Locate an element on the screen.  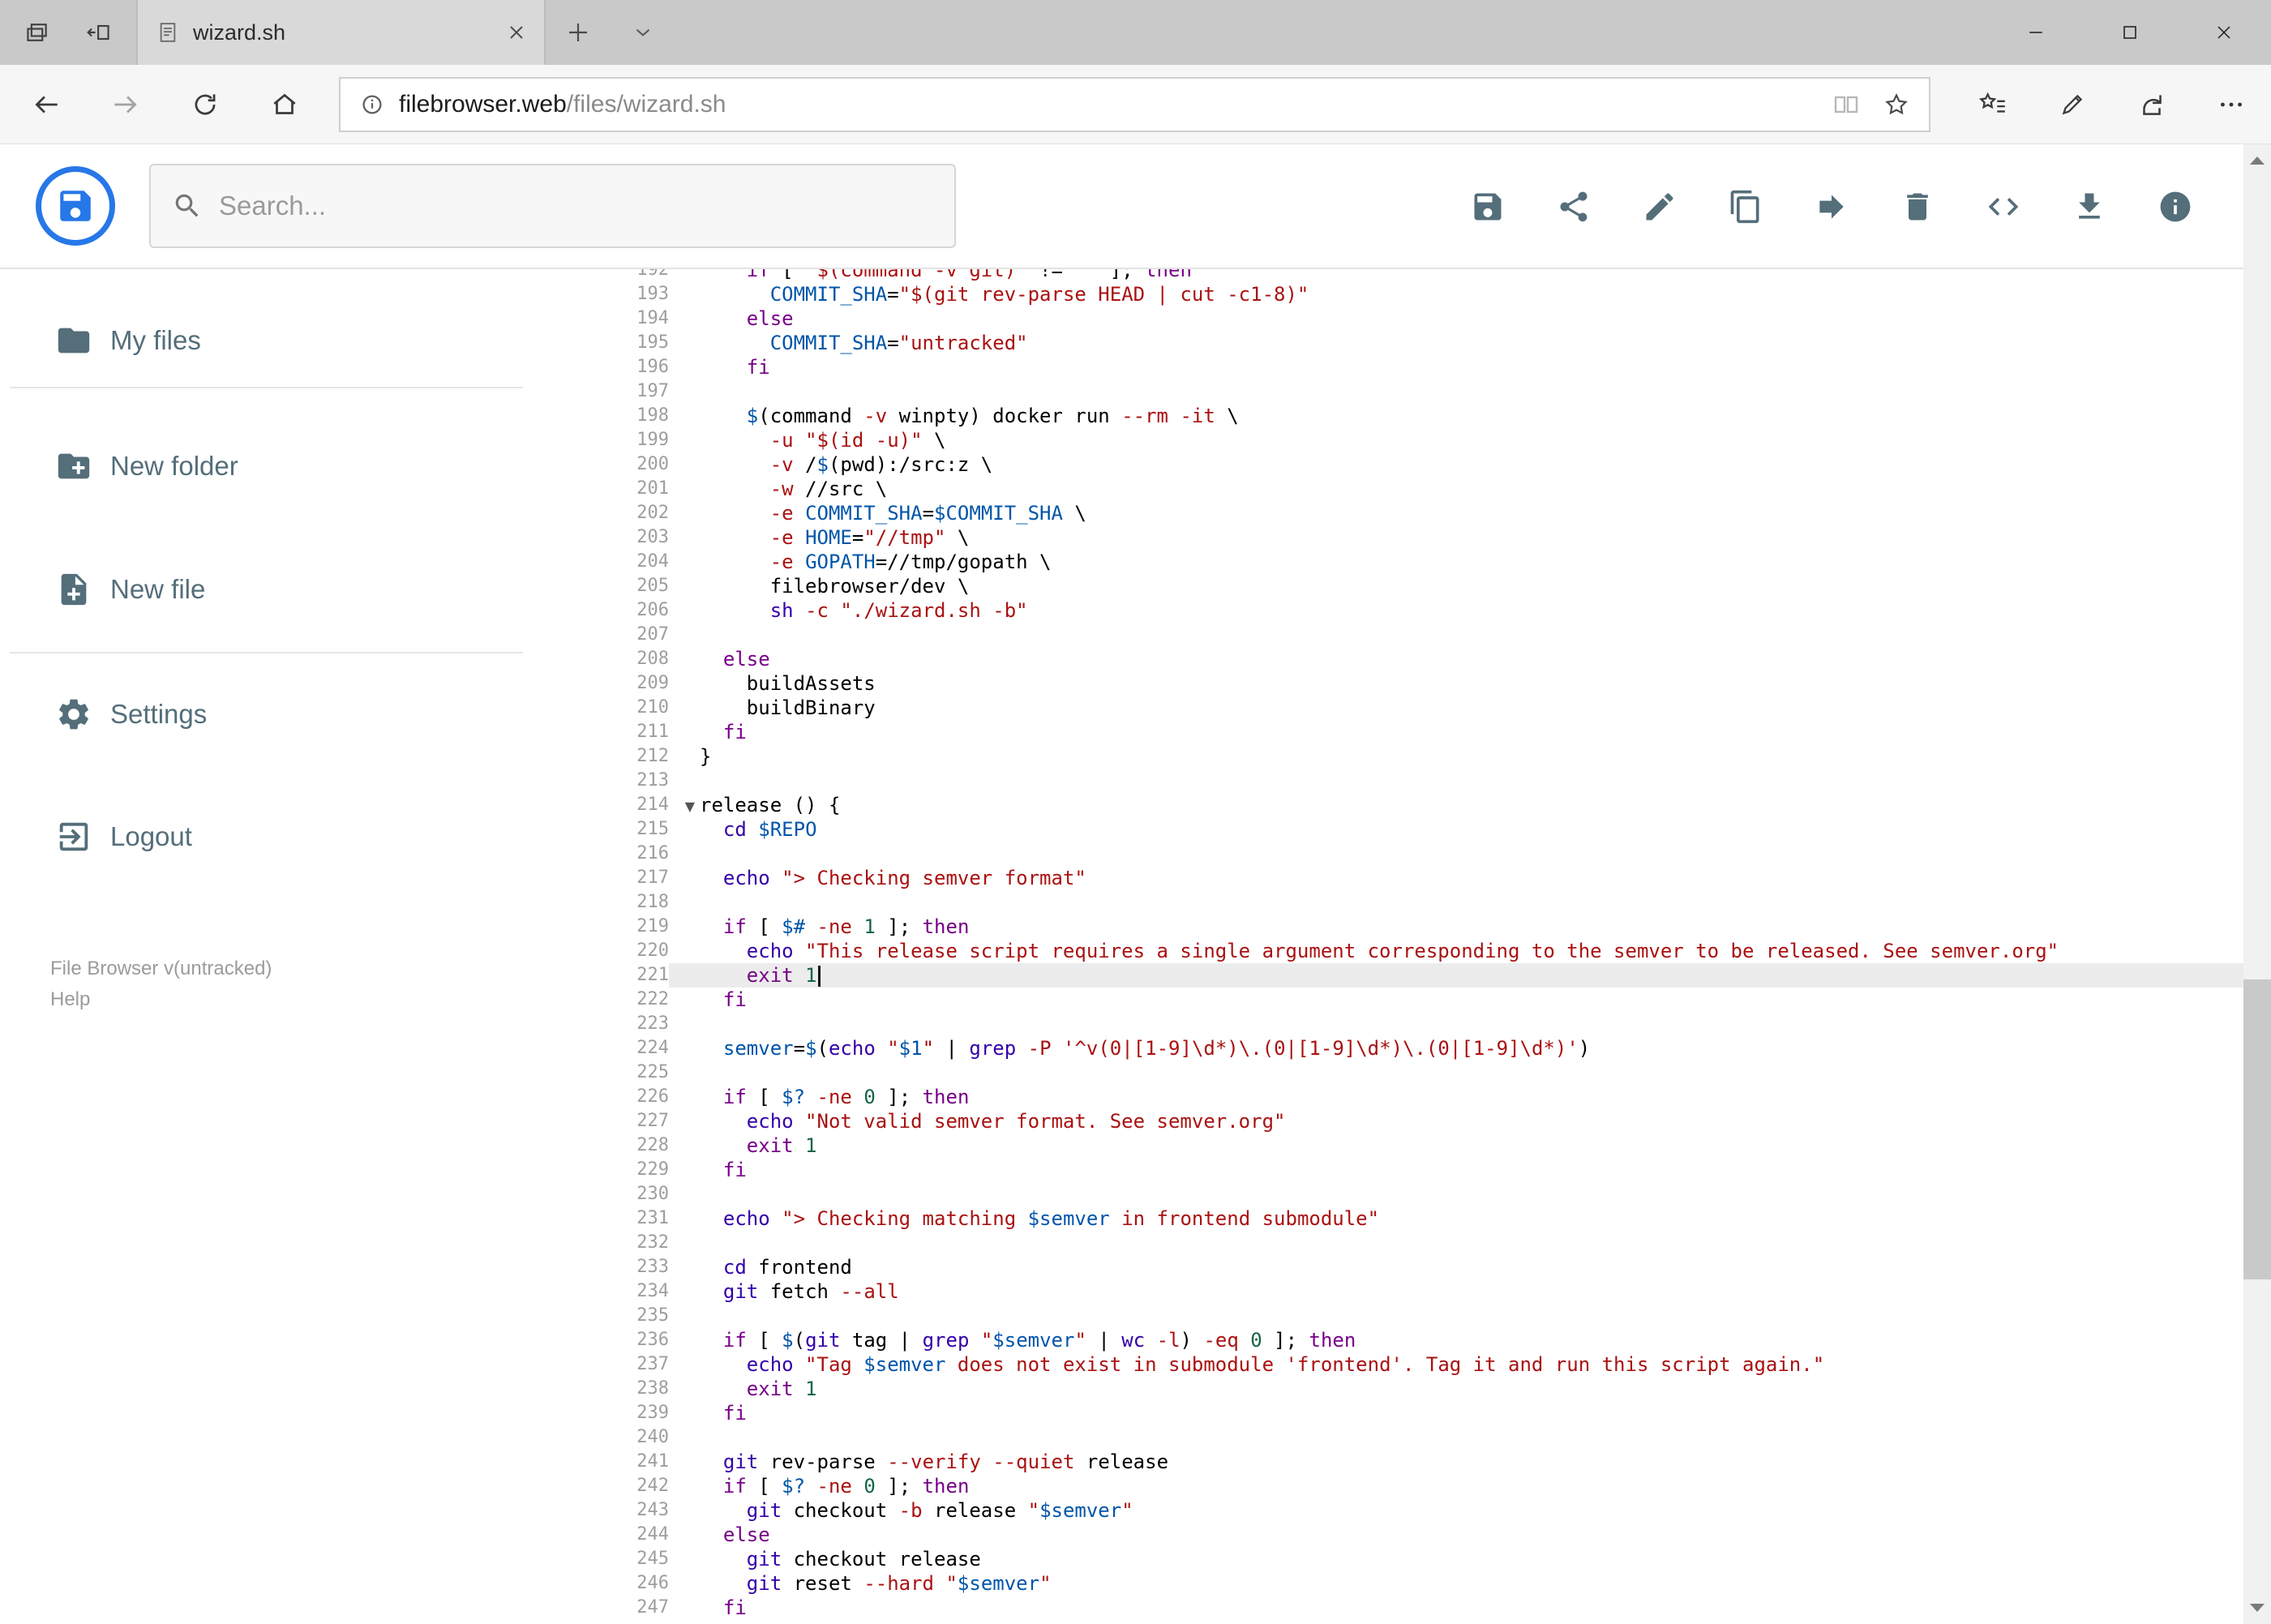
code-line: 230 is located at coordinates (1425, 1194).